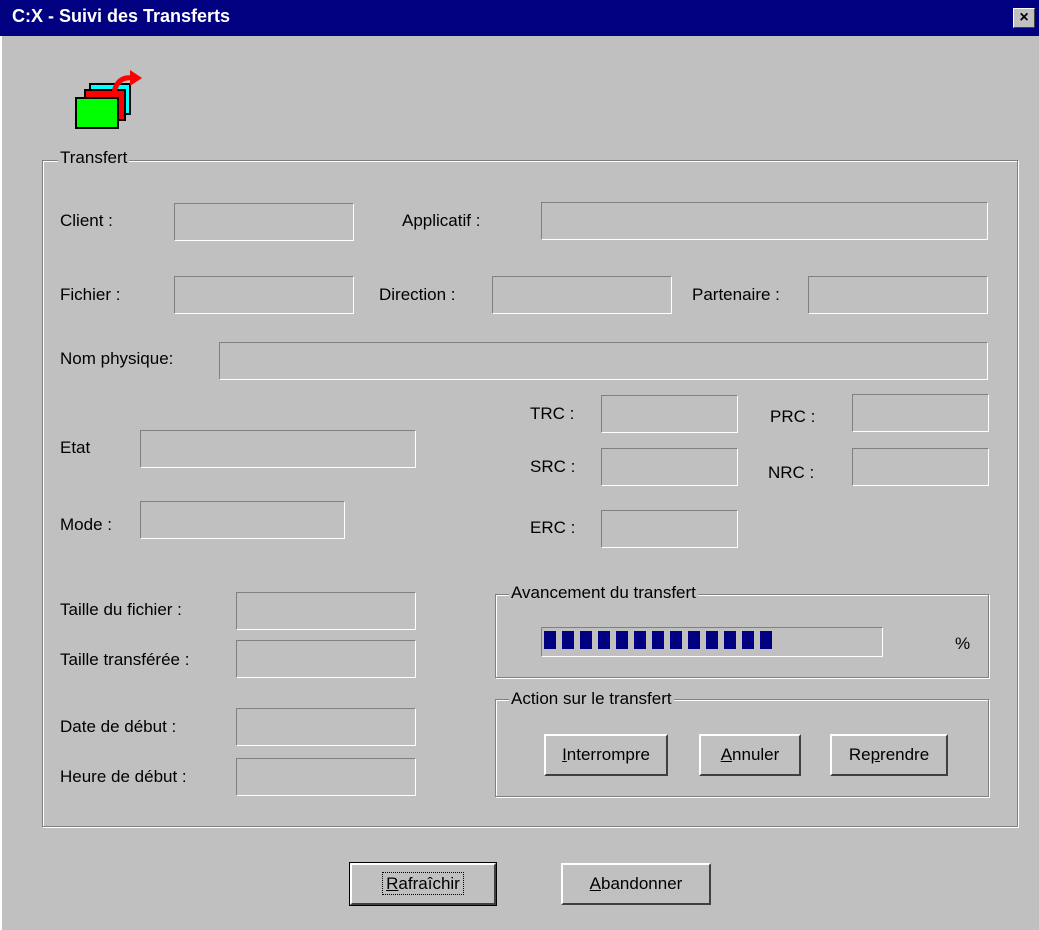 The height and width of the screenshot is (930, 1039). I want to click on reprendre-accel: p, so click(875, 754).